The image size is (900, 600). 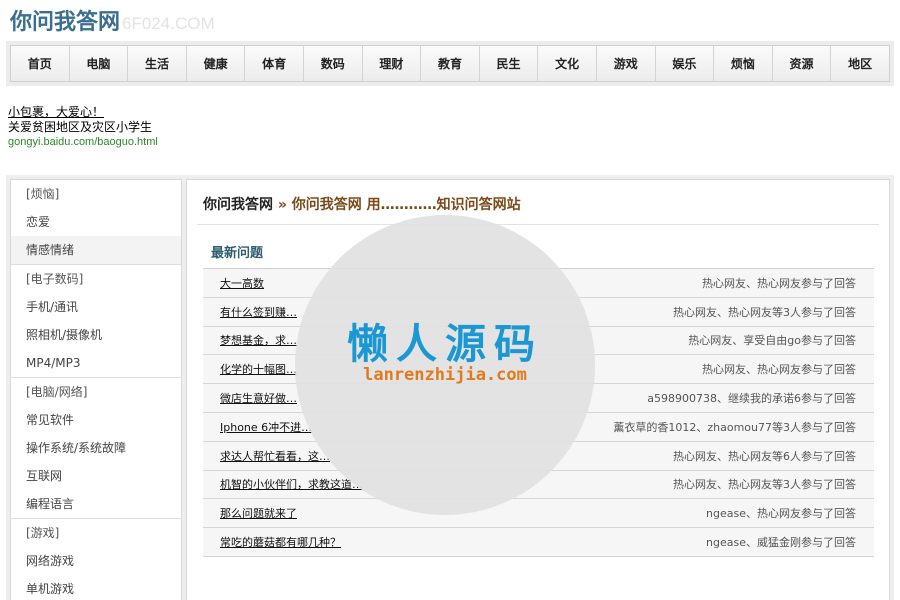 What do you see at coordinates (445, 375) in the screenshot?
I see `watermark-url: lanrenzhijia.com` at bounding box center [445, 375].